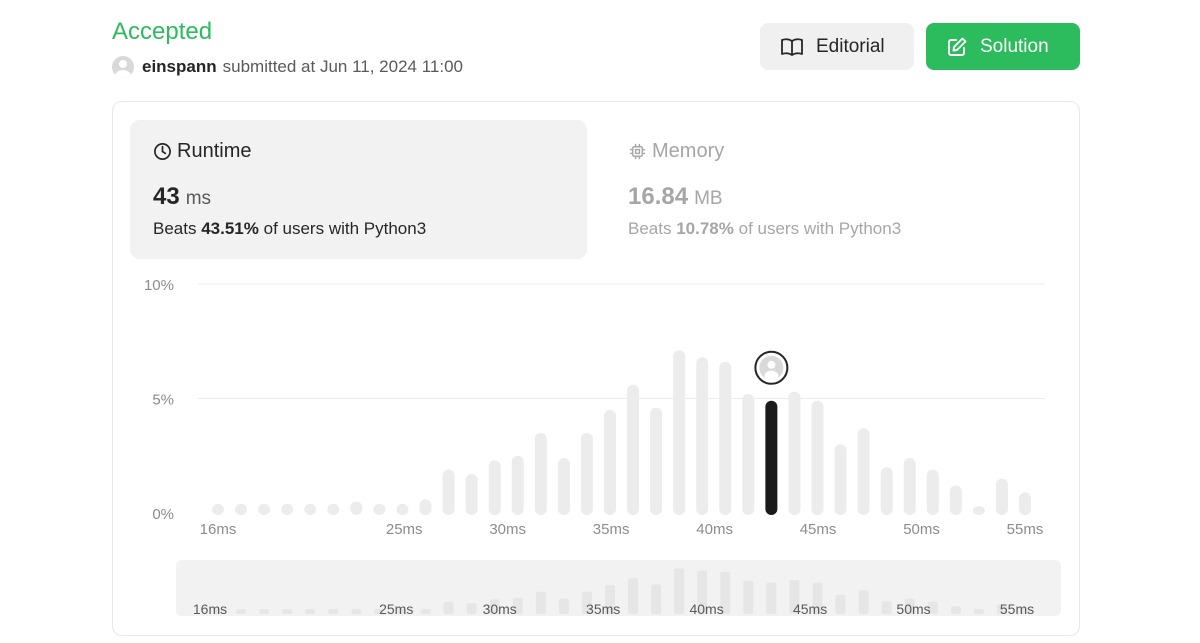  I want to click on x-tick-label: 25ms, so click(404, 529).